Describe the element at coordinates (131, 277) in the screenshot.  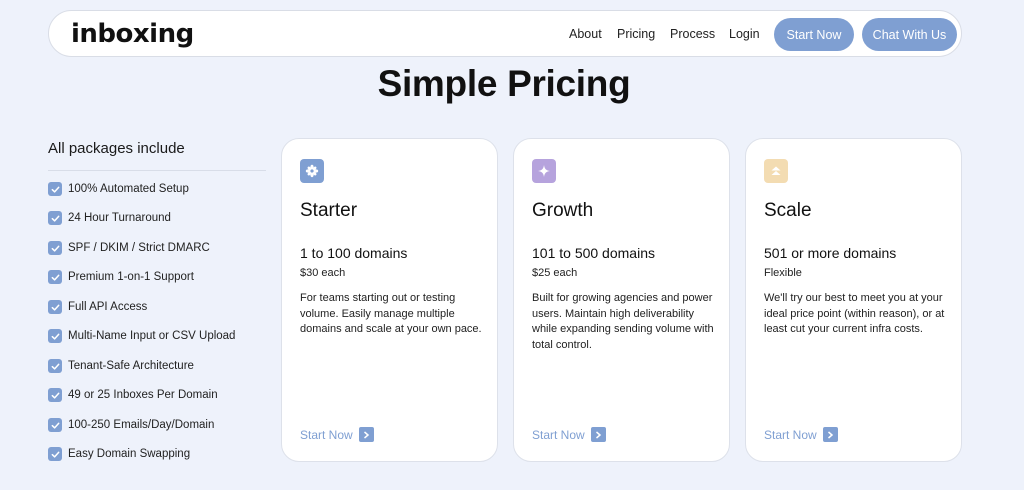
I see `feature-label: Premium 1-on-1 Support` at that location.